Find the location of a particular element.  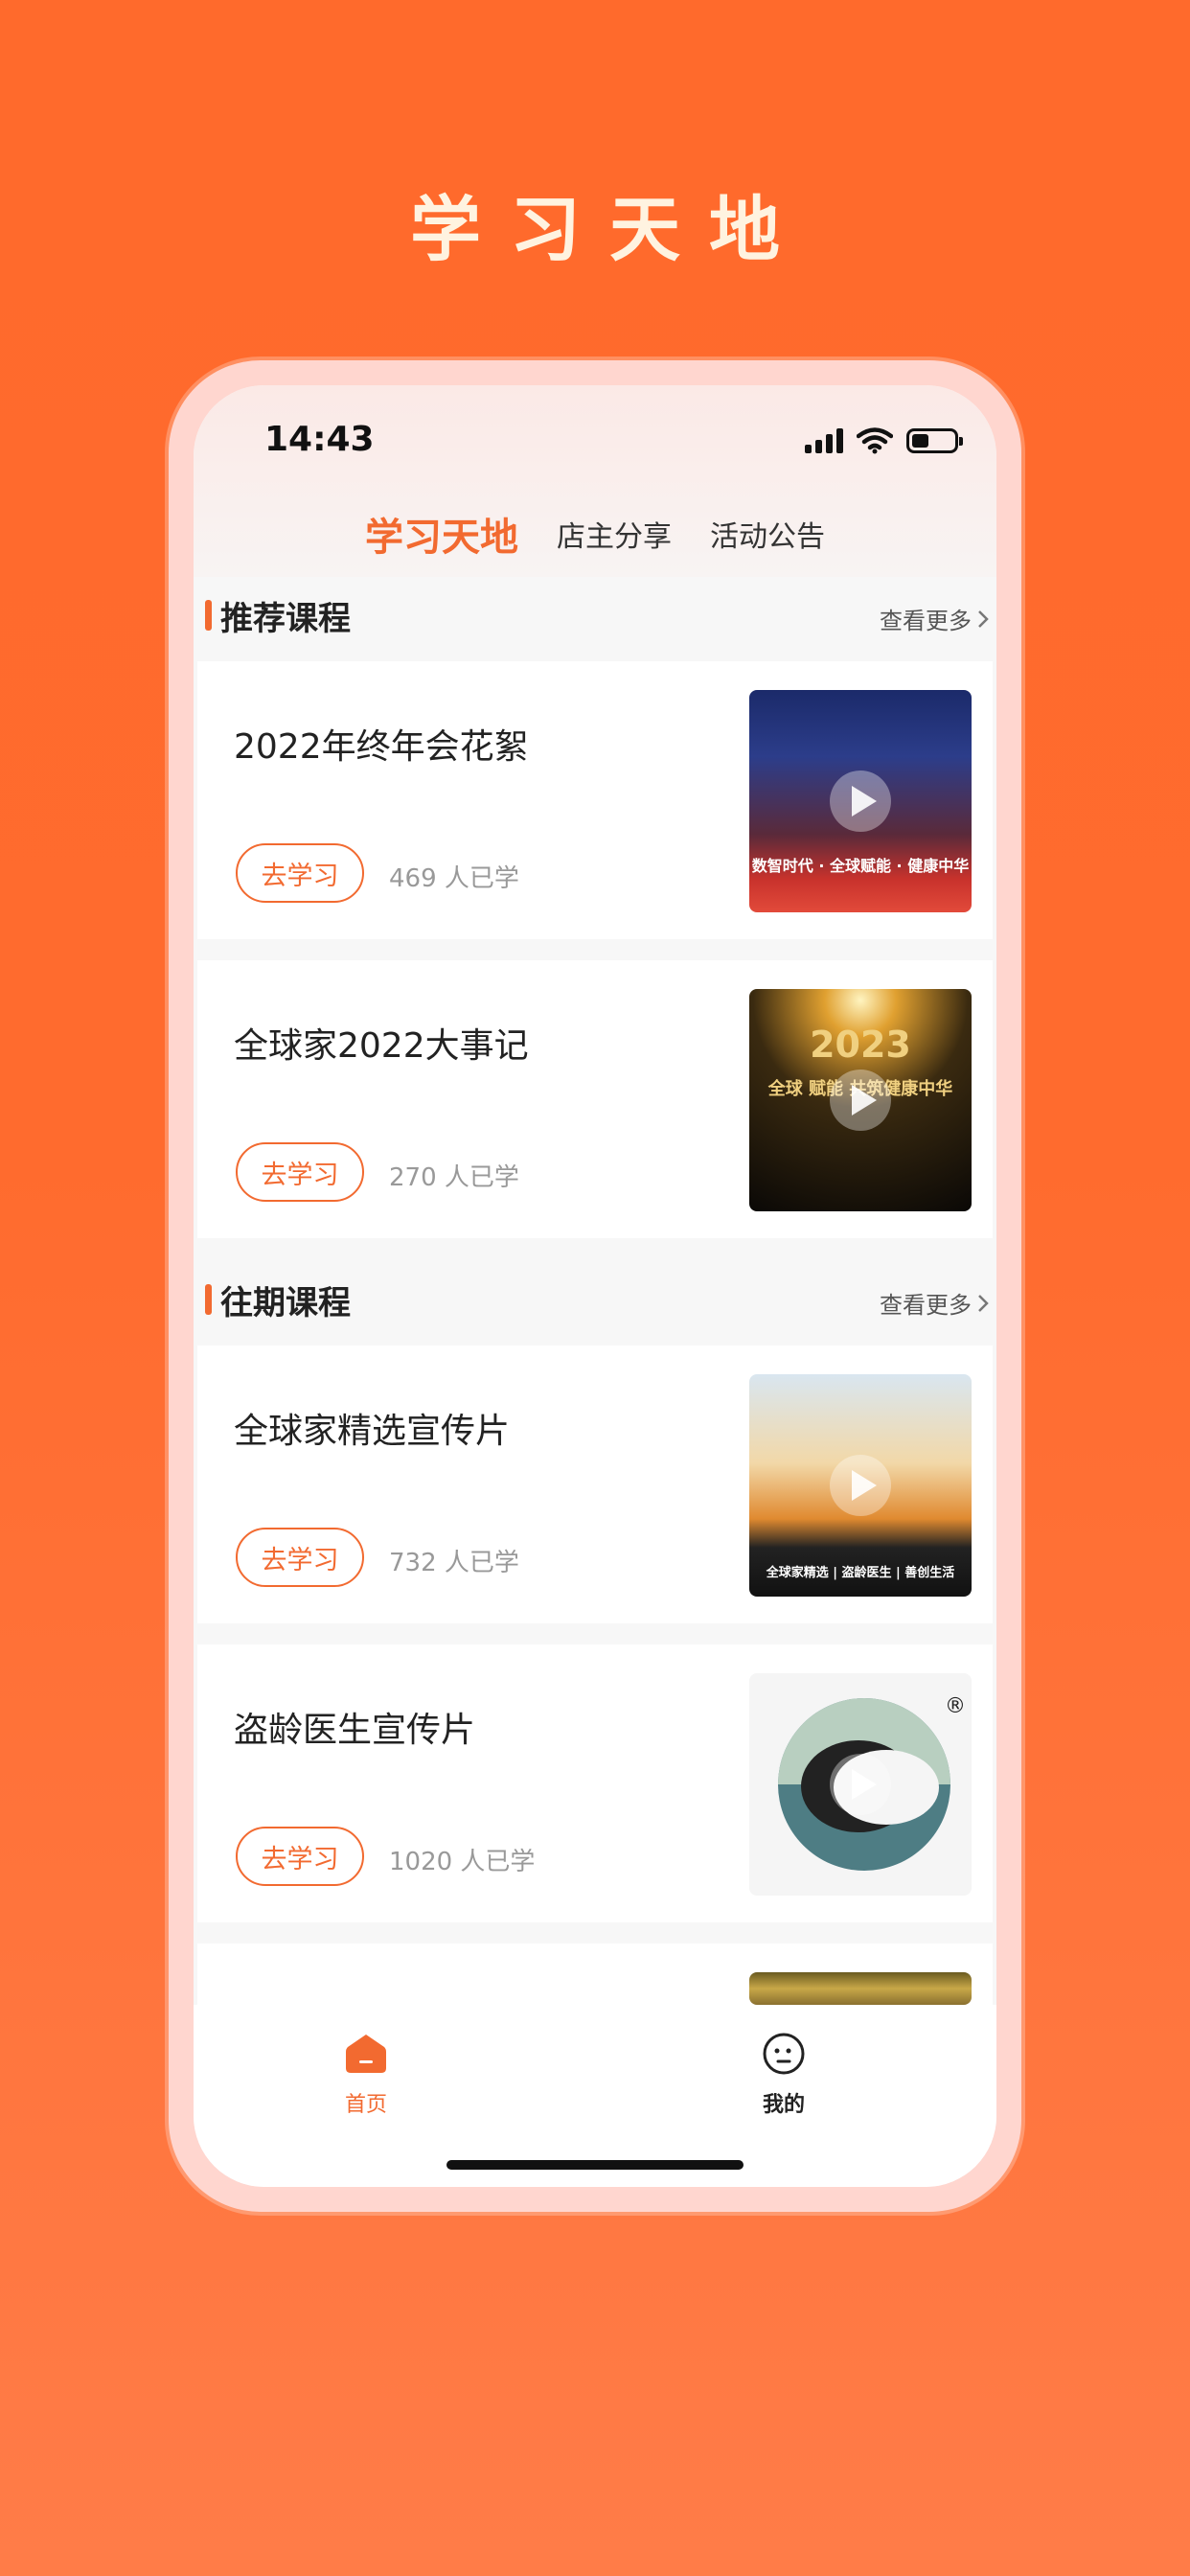

nav-home: 首页 is located at coordinates (366, 2075).